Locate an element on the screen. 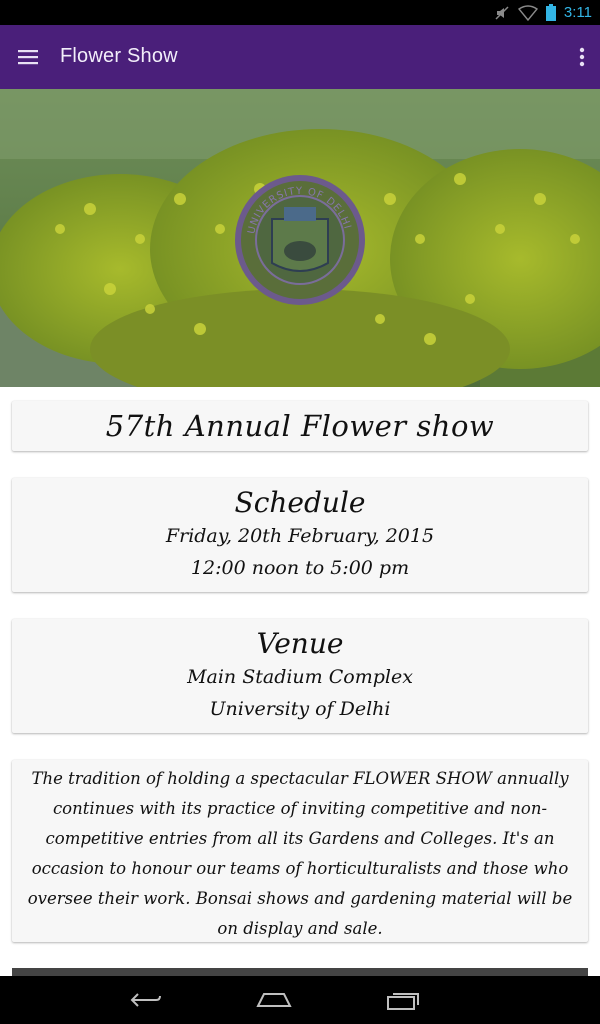 This screenshot has width=600, height=1024. schedule-date: Friday, 20th February, 2015 is located at coordinates (300, 536).